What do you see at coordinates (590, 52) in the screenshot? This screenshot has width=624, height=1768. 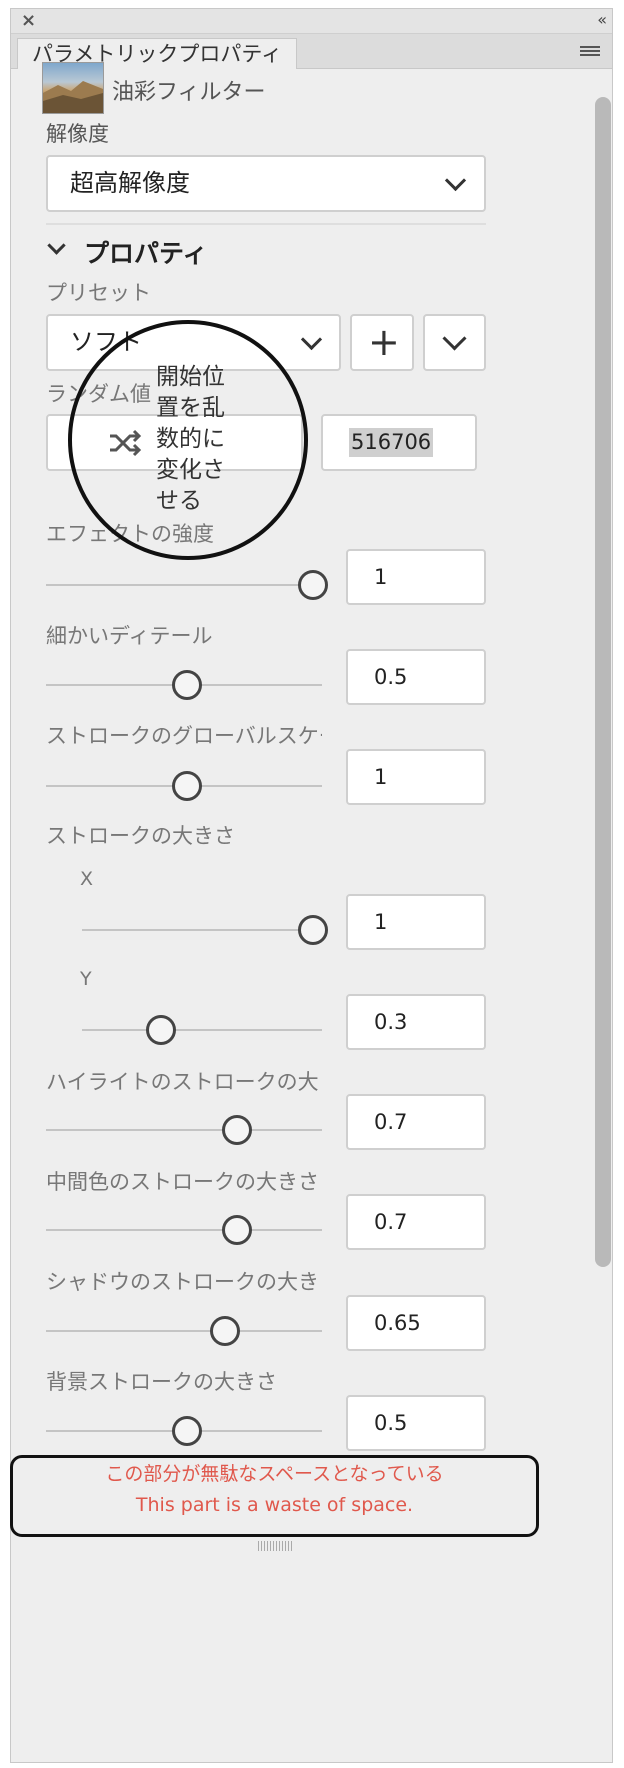 I see `hamburger-icon` at bounding box center [590, 52].